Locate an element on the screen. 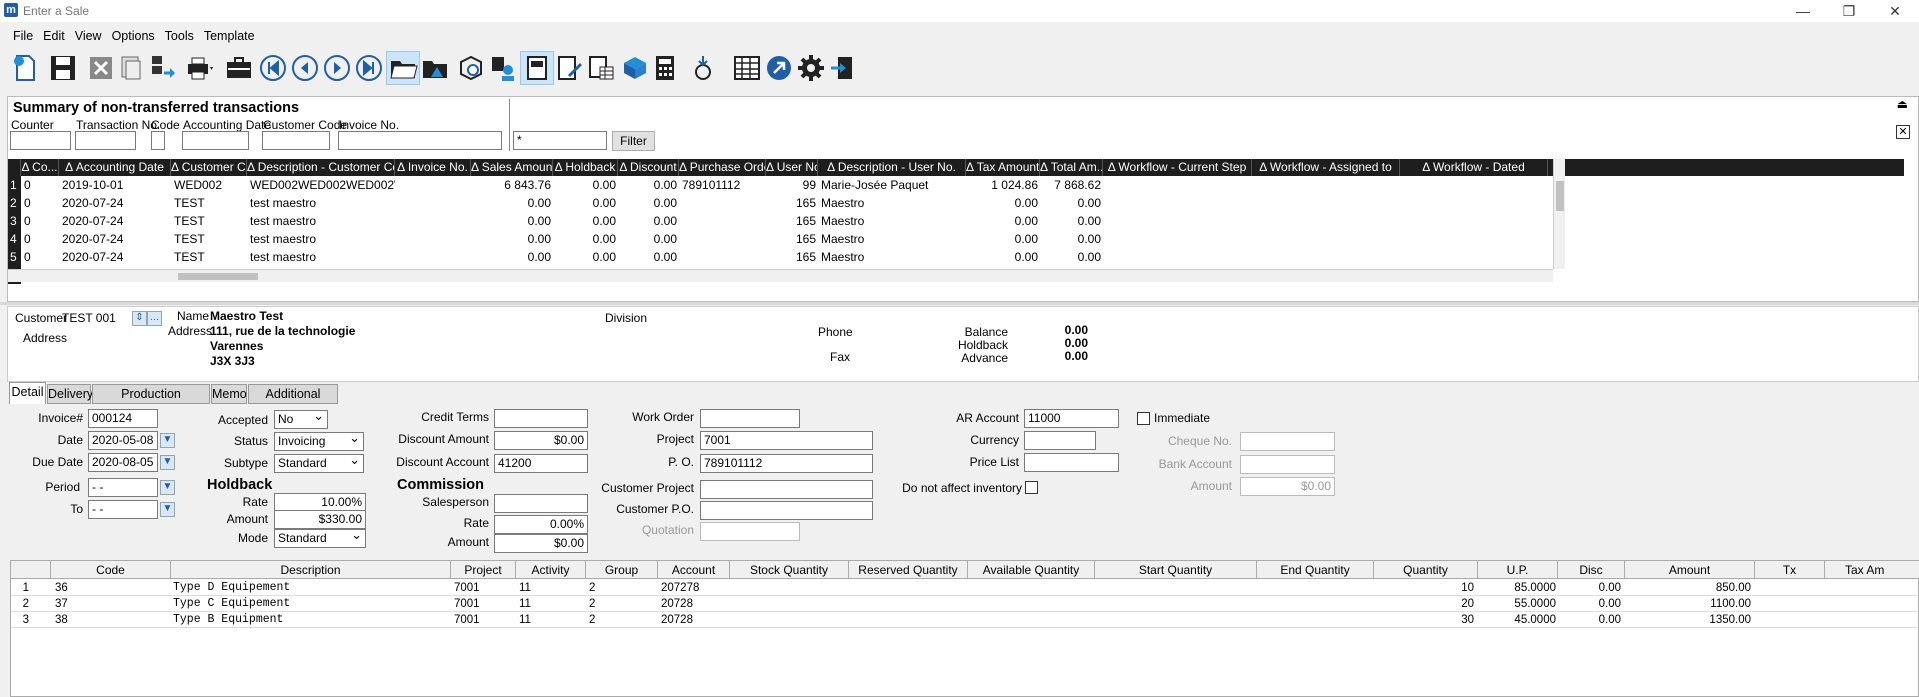 This screenshot has width=1919, height=697. line-cell: Type B Equipment is located at coordinates (311, 620).